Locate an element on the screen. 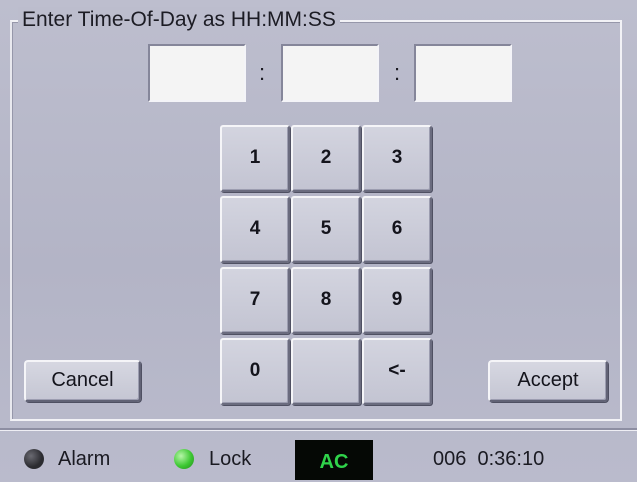  key-8: 8 is located at coordinates (326, 300).